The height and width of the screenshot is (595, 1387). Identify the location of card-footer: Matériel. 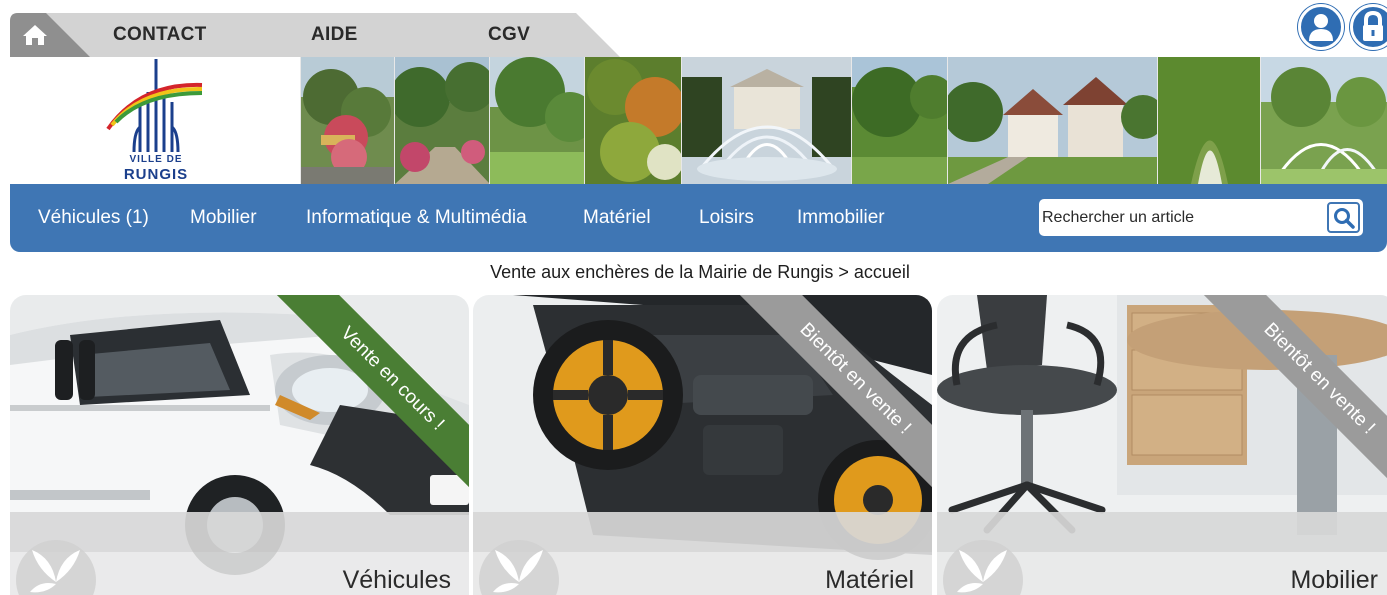
(702, 553).